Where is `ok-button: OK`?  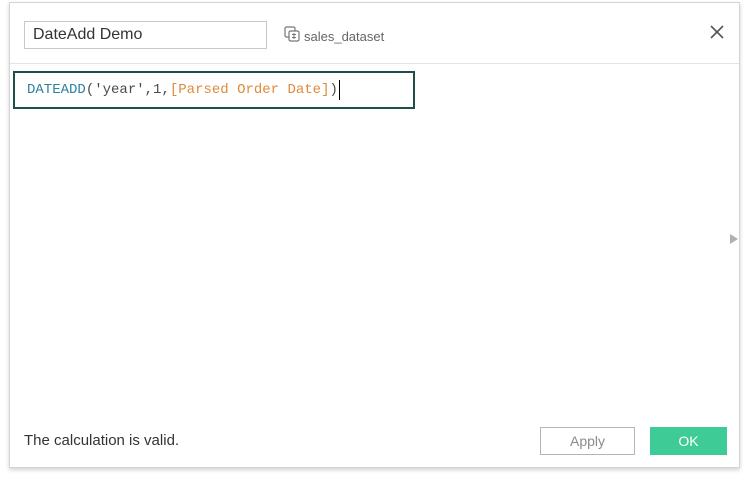
ok-button: OK is located at coordinates (688, 441).